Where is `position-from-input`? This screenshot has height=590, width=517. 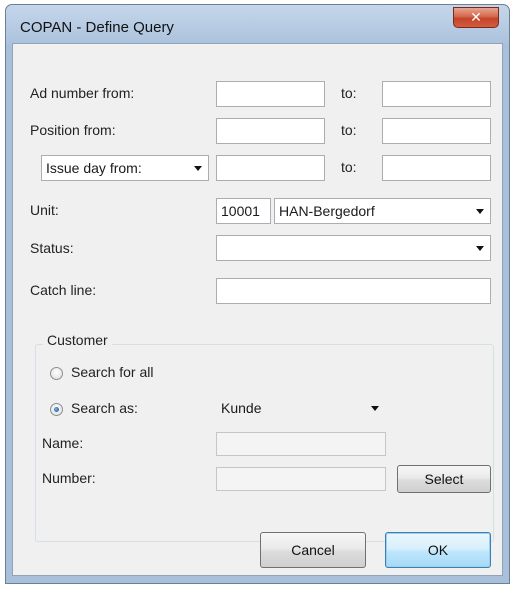
position-from-input is located at coordinates (270, 131).